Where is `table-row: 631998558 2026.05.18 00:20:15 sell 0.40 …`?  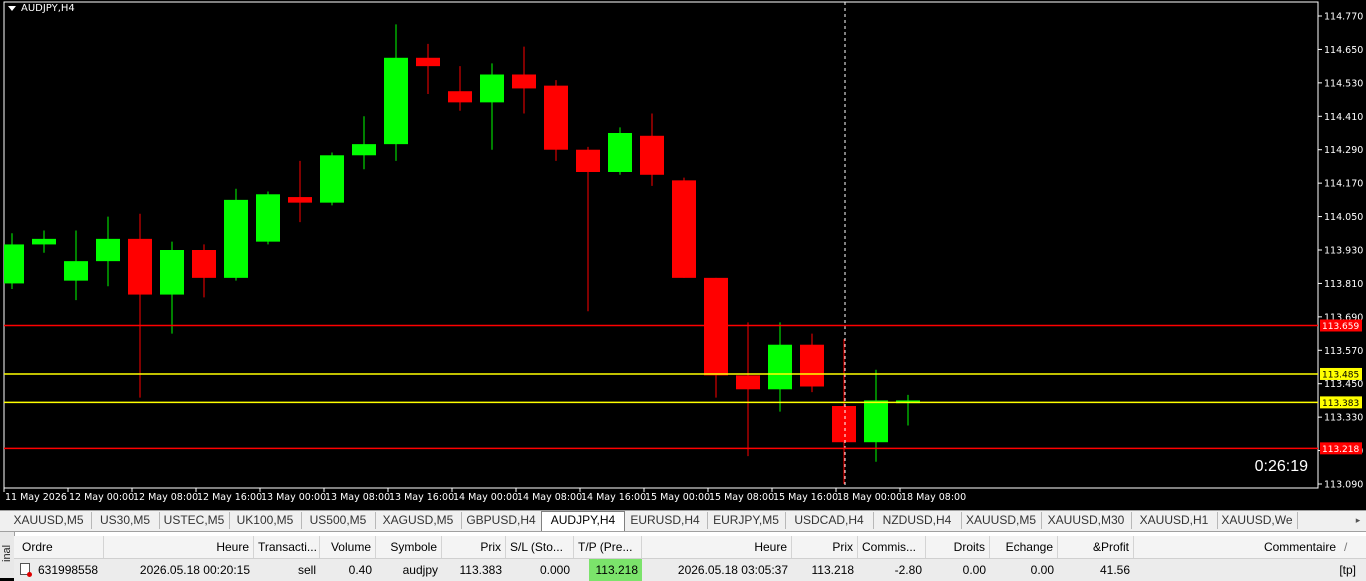
table-row: 631998558 2026.05.18 00:20:15 sell 0.40 … is located at coordinates (690, 570).